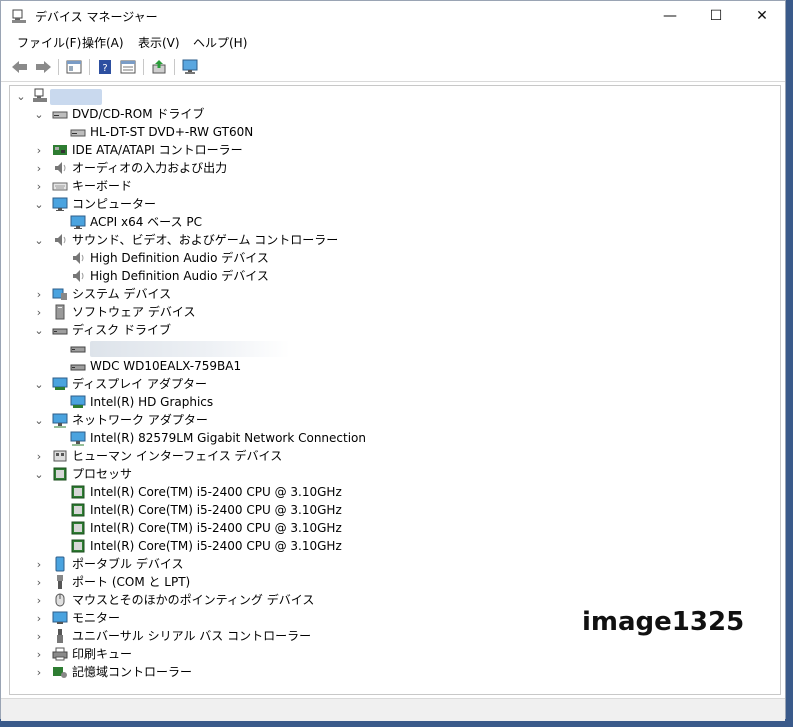 The height and width of the screenshot is (727, 793). Describe the element at coordinates (159, 42) in the screenshot. I see `menu-view: 表示(V)` at that location.